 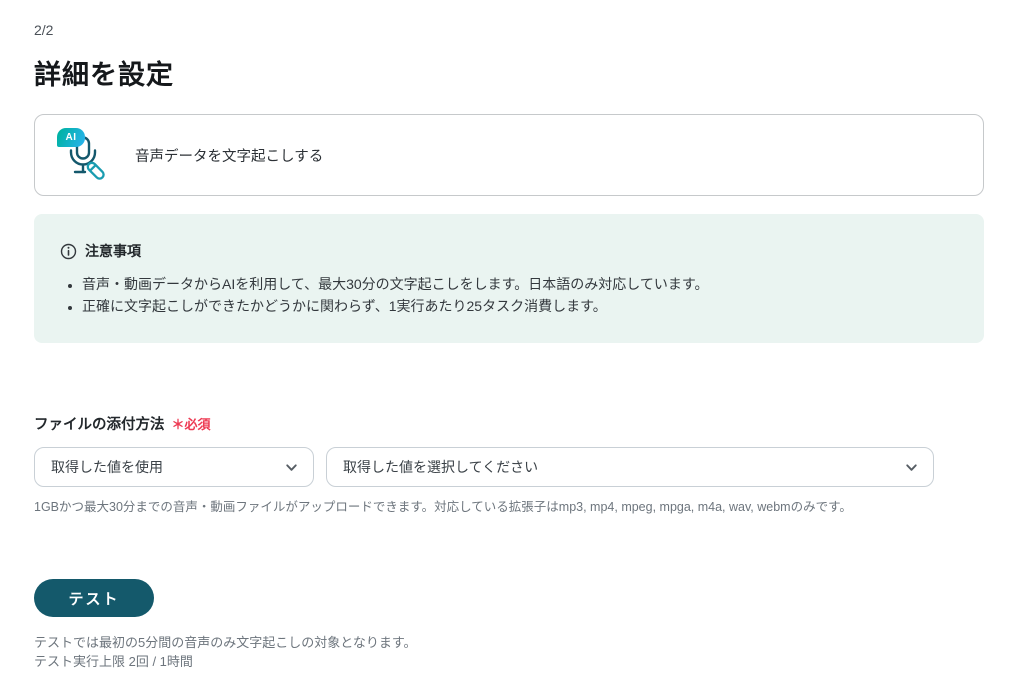 What do you see at coordinates (509, 251) in the screenshot?
I see `notice-header: 注意事項` at bounding box center [509, 251].